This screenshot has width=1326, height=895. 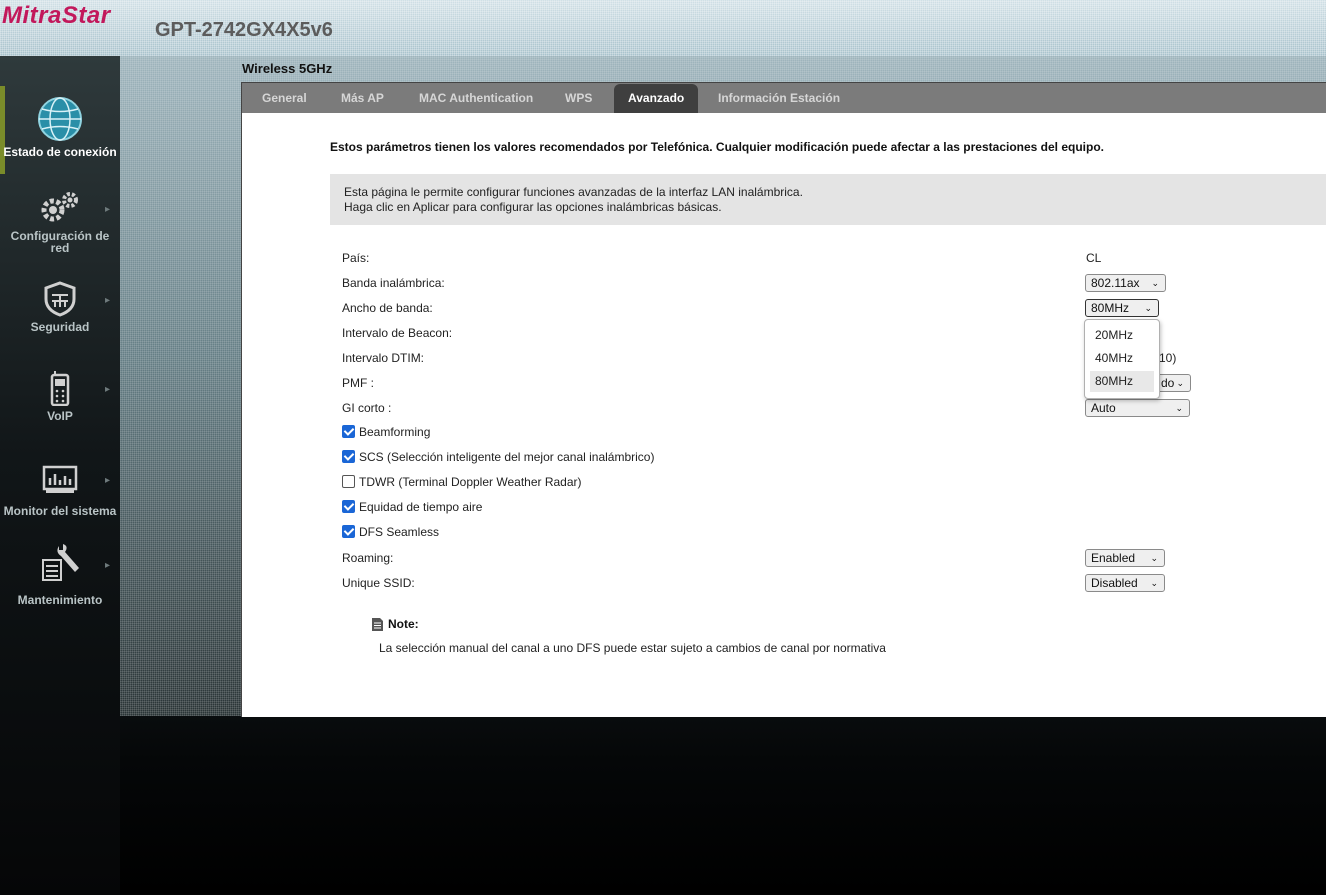 I want to click on banda-select: 802.11ax ⌄, so click(x=1125, y=283).